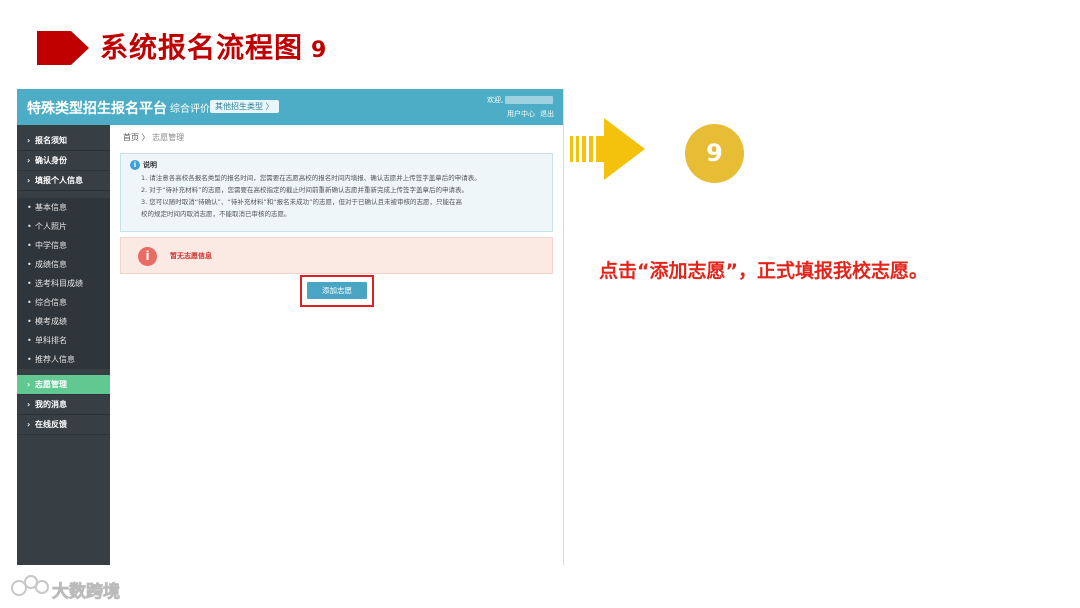 Image resolution: width=1080 pixels, height=608 pixels. I want to click on top-links: 用户中心 退出, so click(533, 114).